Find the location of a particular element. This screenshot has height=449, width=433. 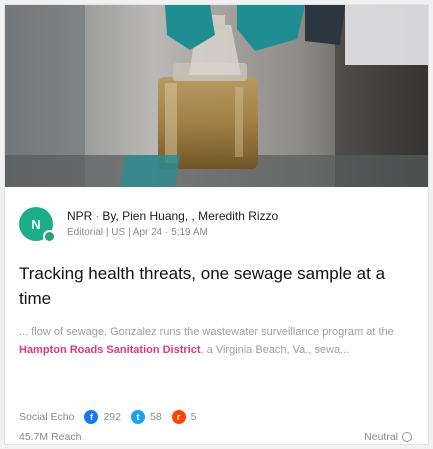

author-list: By, Pien Huang, , Meredith Rizzo is located at coordinates (190, 216).